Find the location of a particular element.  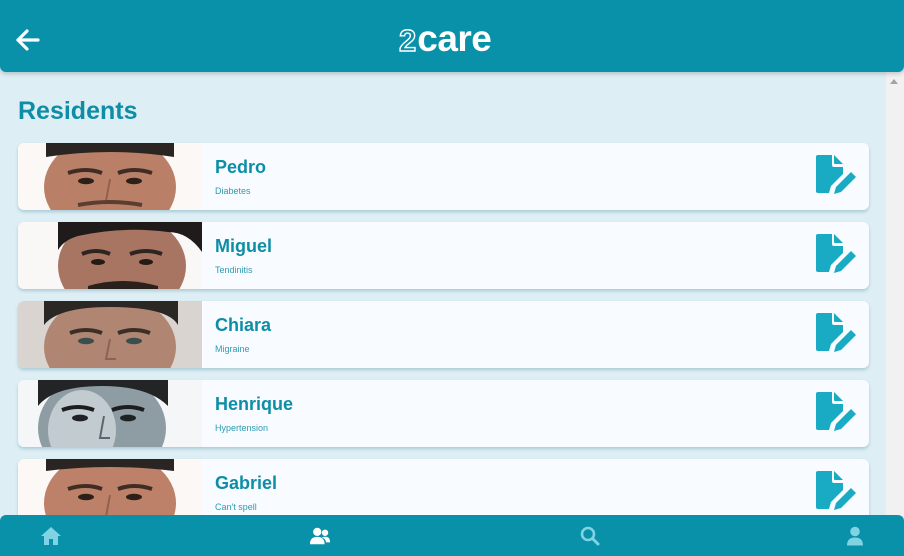

top-app-bar: 2 care is located at coordinates (452, 36).